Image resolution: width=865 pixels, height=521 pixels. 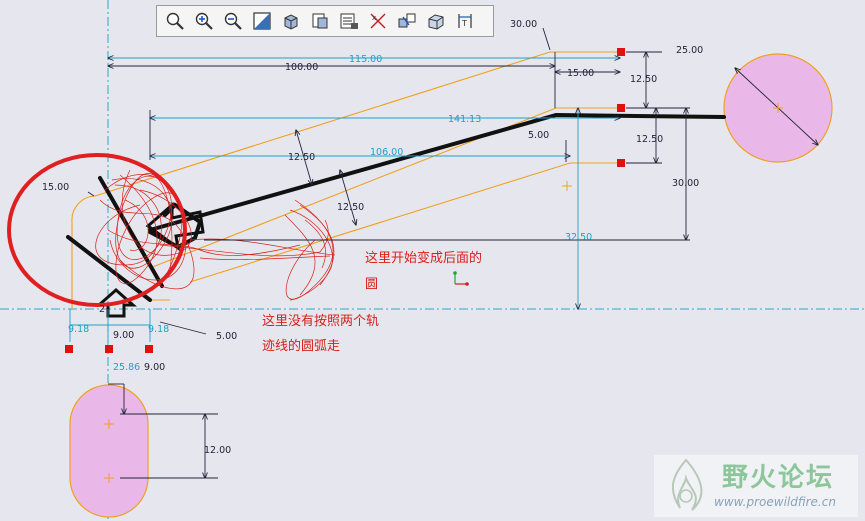 I want to click on dim-100: 100.00, so click(x=301, y=67).